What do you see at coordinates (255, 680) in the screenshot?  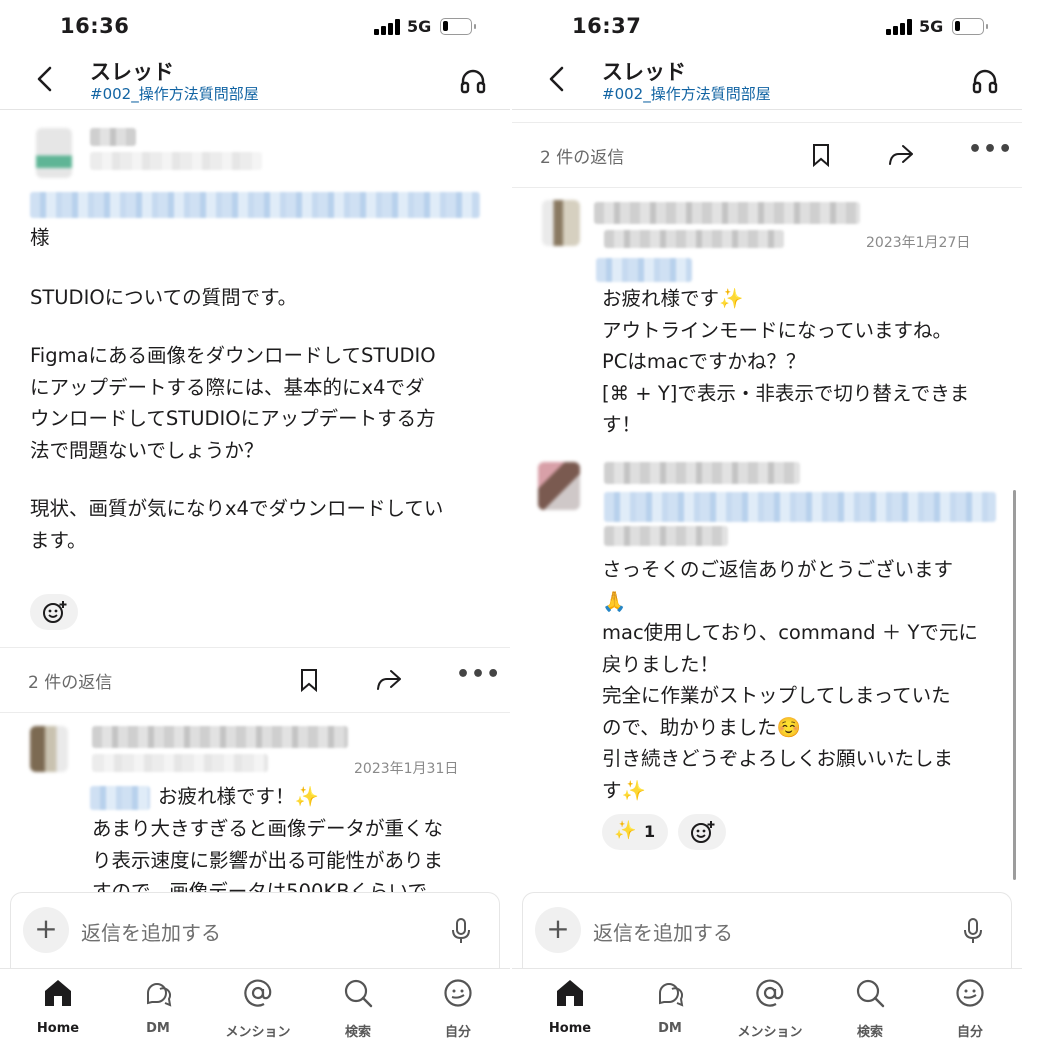 I see `replies-bar: 2 件の返信 •••` at bounding box center [255, 680].